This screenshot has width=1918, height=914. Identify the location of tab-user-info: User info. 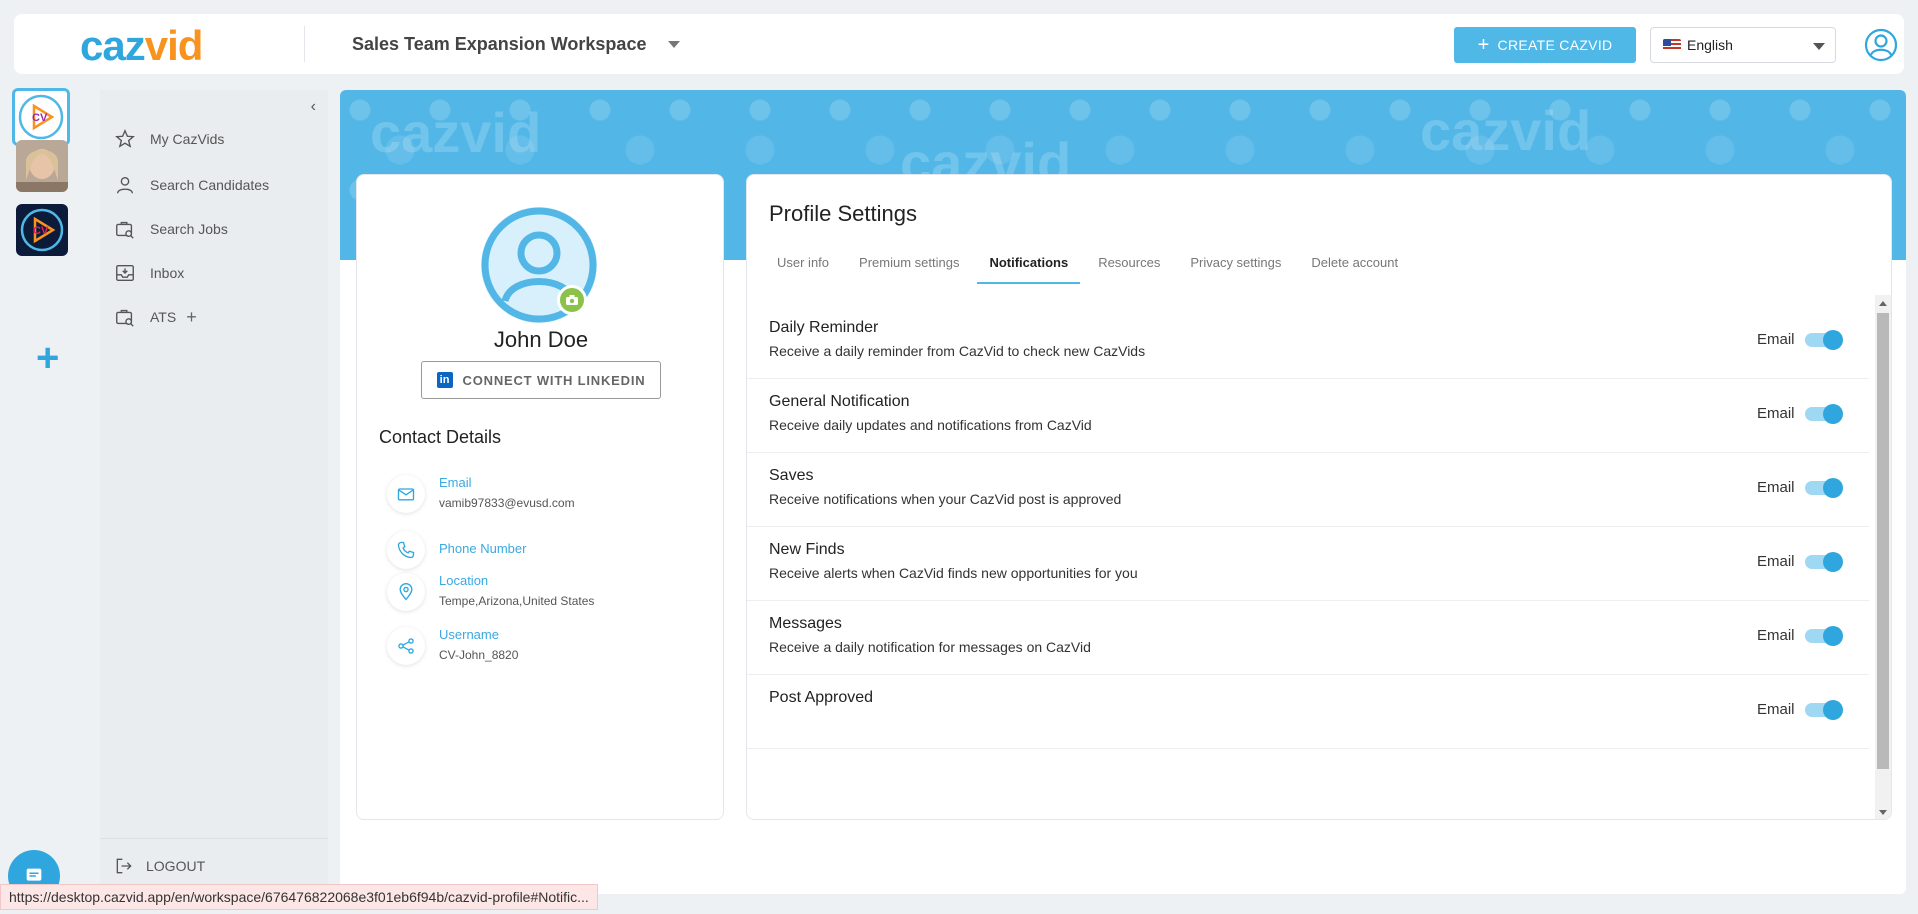
(803, 269).